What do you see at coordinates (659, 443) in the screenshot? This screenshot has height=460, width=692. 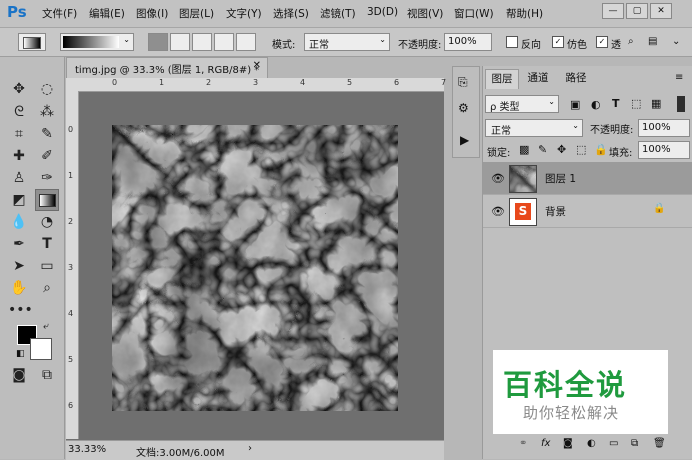 I see `trash-icon: 🗑` at bounding box center [659, 443].